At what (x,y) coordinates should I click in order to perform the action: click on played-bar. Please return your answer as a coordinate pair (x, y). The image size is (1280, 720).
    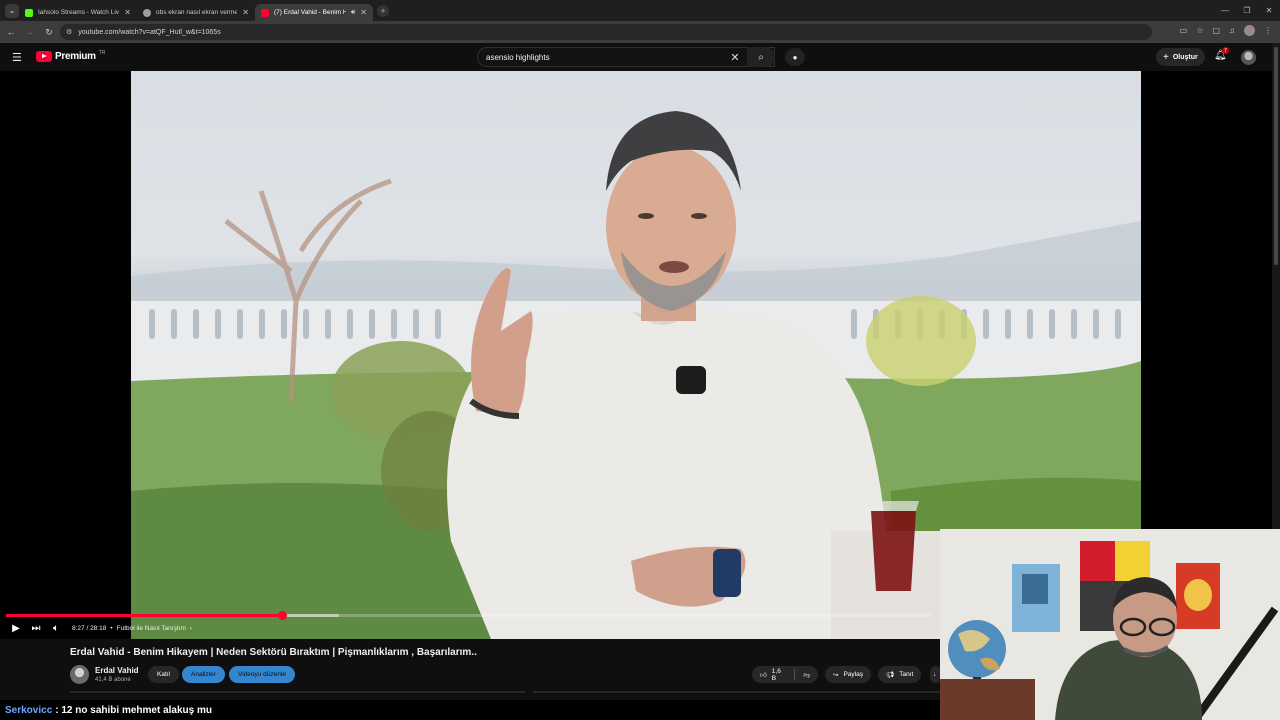
    Looking at the image, I should click on (144, 615).